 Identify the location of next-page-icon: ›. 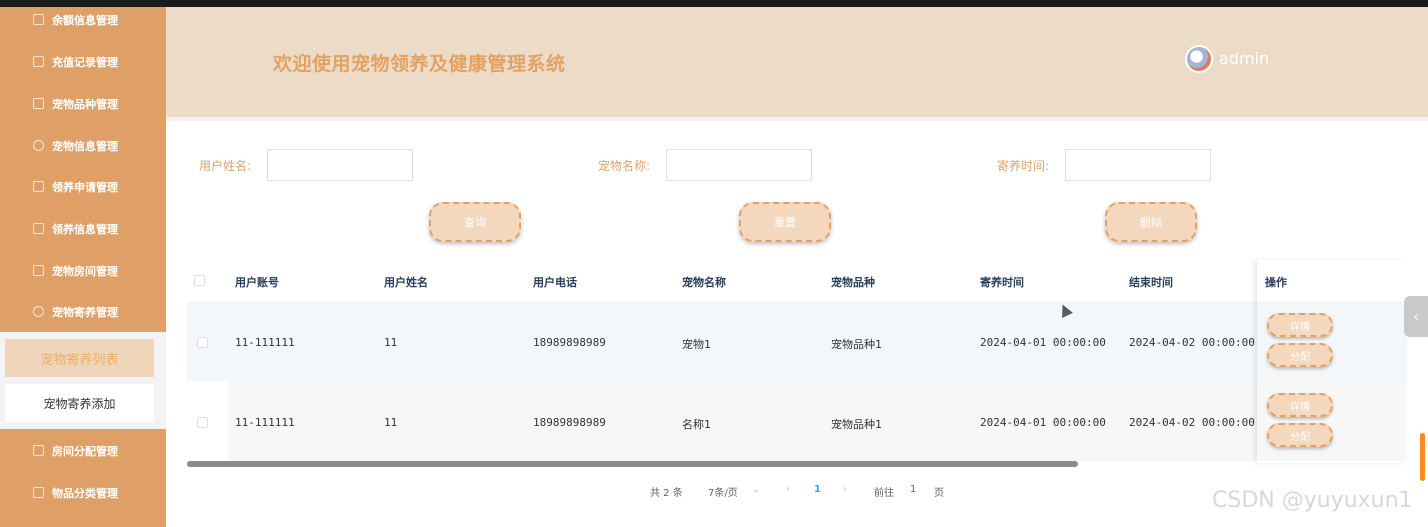
(845, 489).